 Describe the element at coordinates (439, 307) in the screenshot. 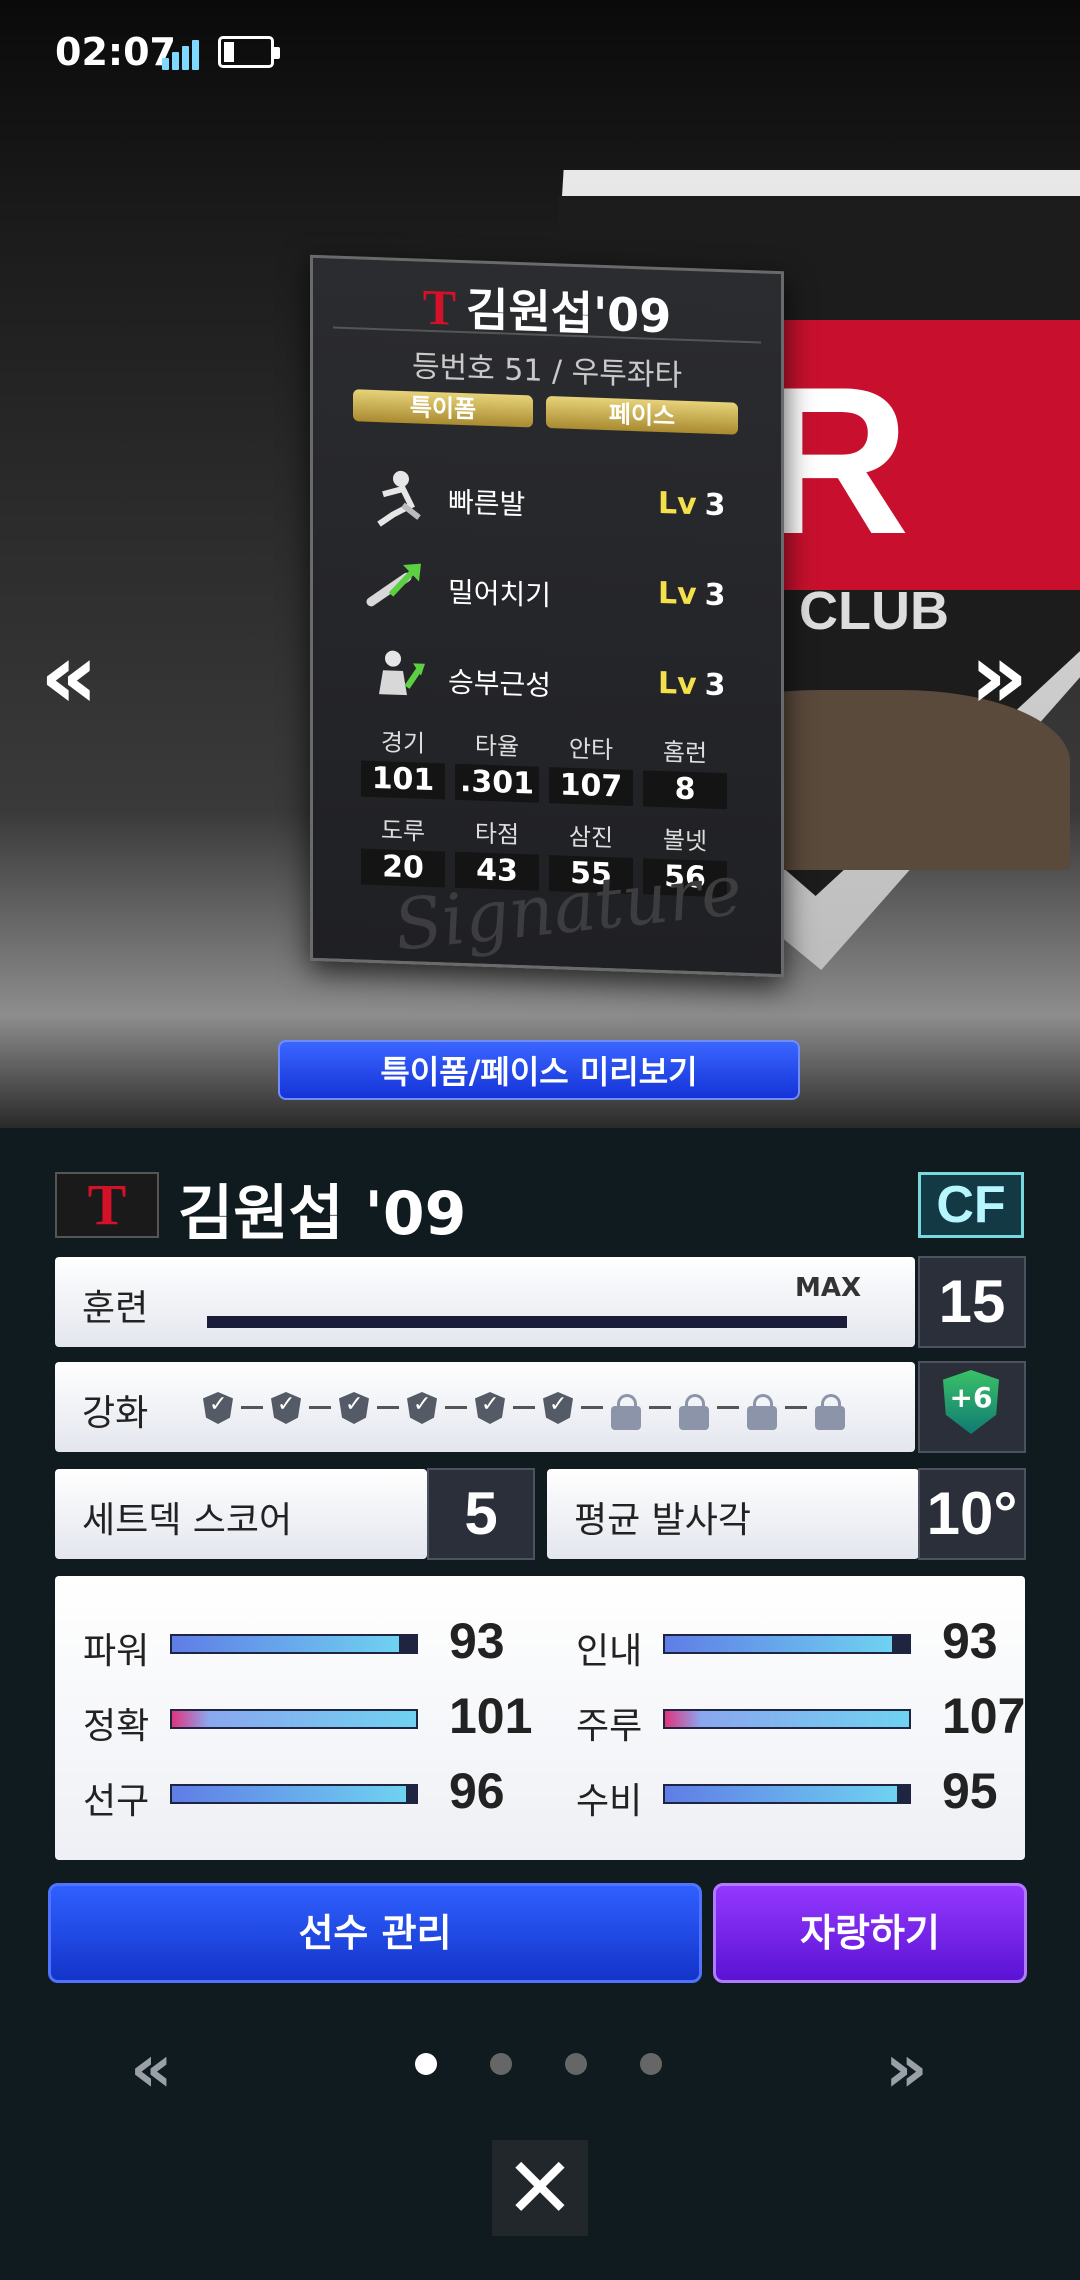

I see `team-logo-icon: T` at that location.